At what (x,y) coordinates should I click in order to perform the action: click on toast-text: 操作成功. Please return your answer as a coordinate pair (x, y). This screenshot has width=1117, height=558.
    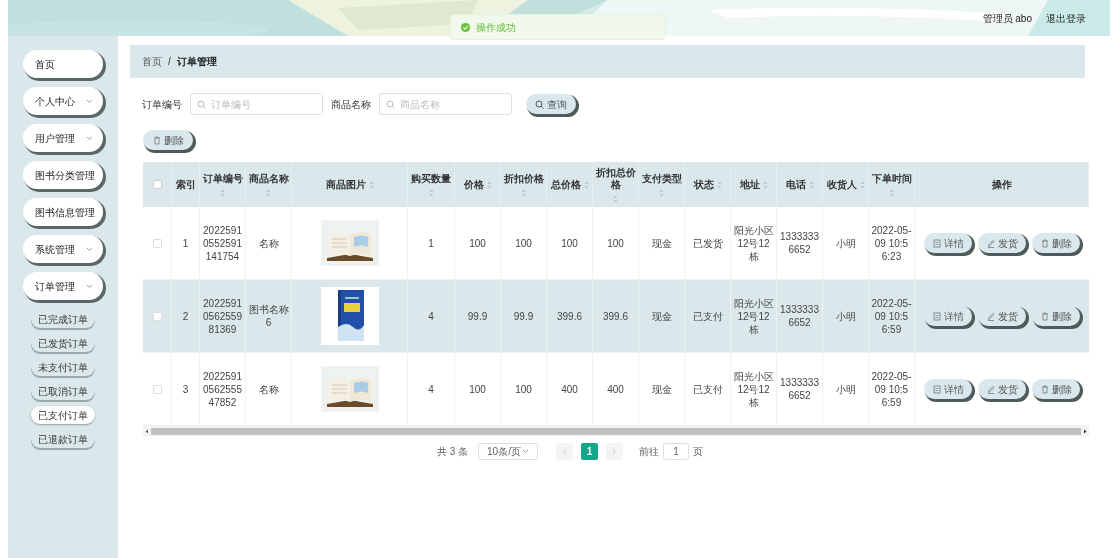
    Looking at the image, I should click on (496, 27).